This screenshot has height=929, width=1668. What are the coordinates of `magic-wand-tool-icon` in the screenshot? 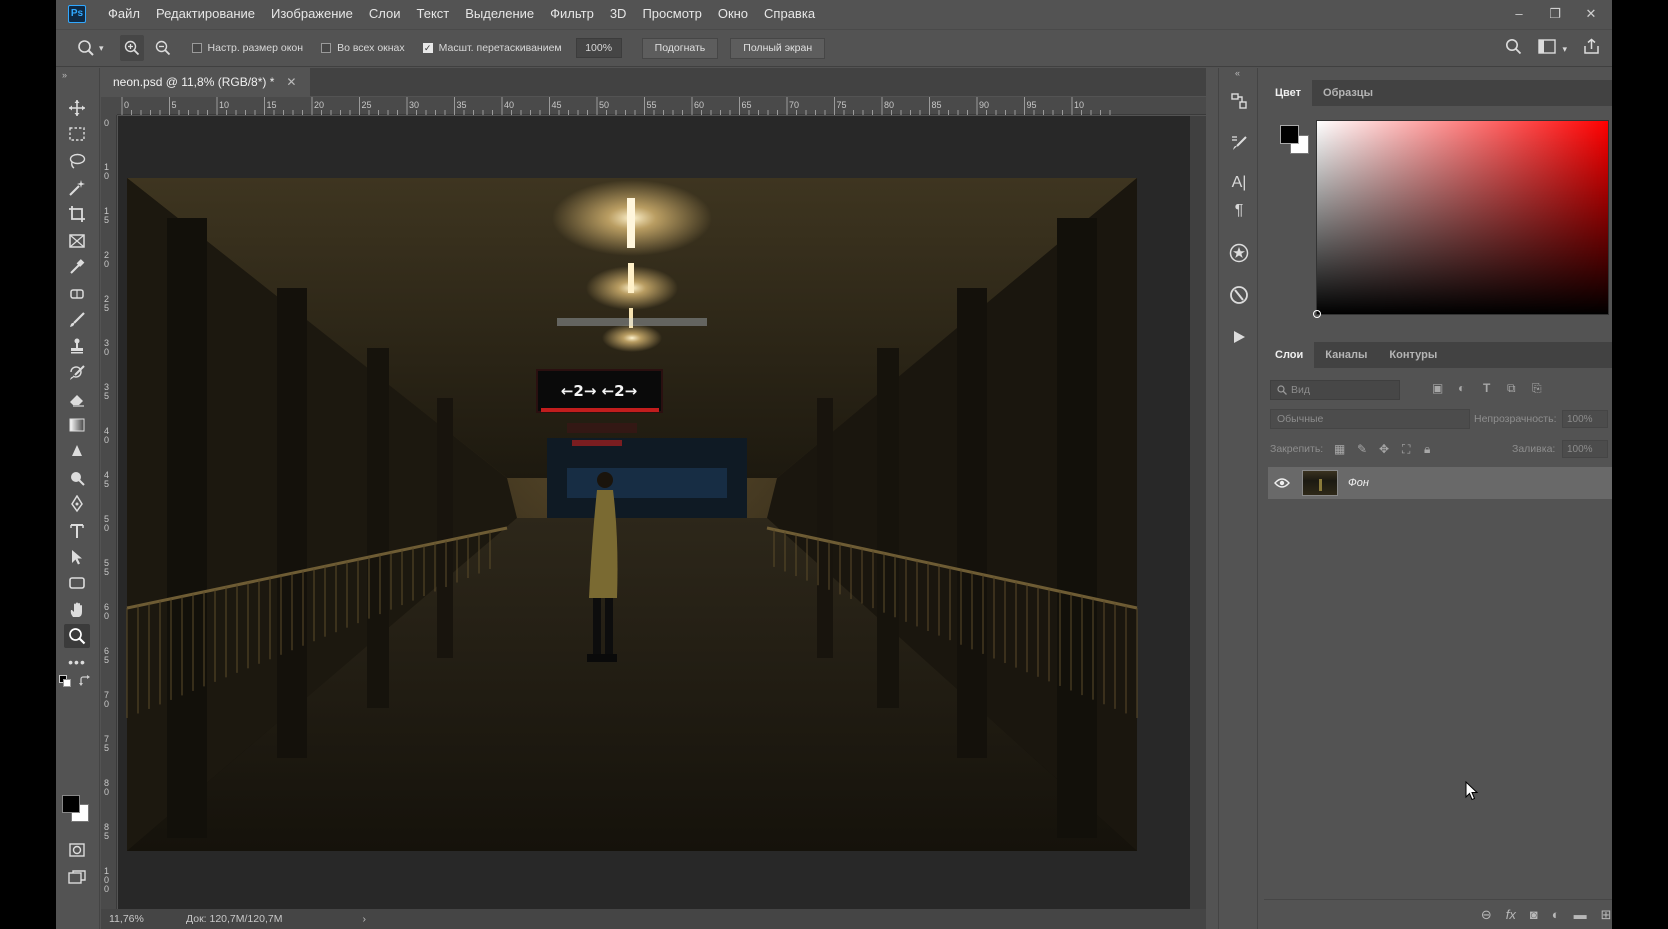 It's located at (77, 188).